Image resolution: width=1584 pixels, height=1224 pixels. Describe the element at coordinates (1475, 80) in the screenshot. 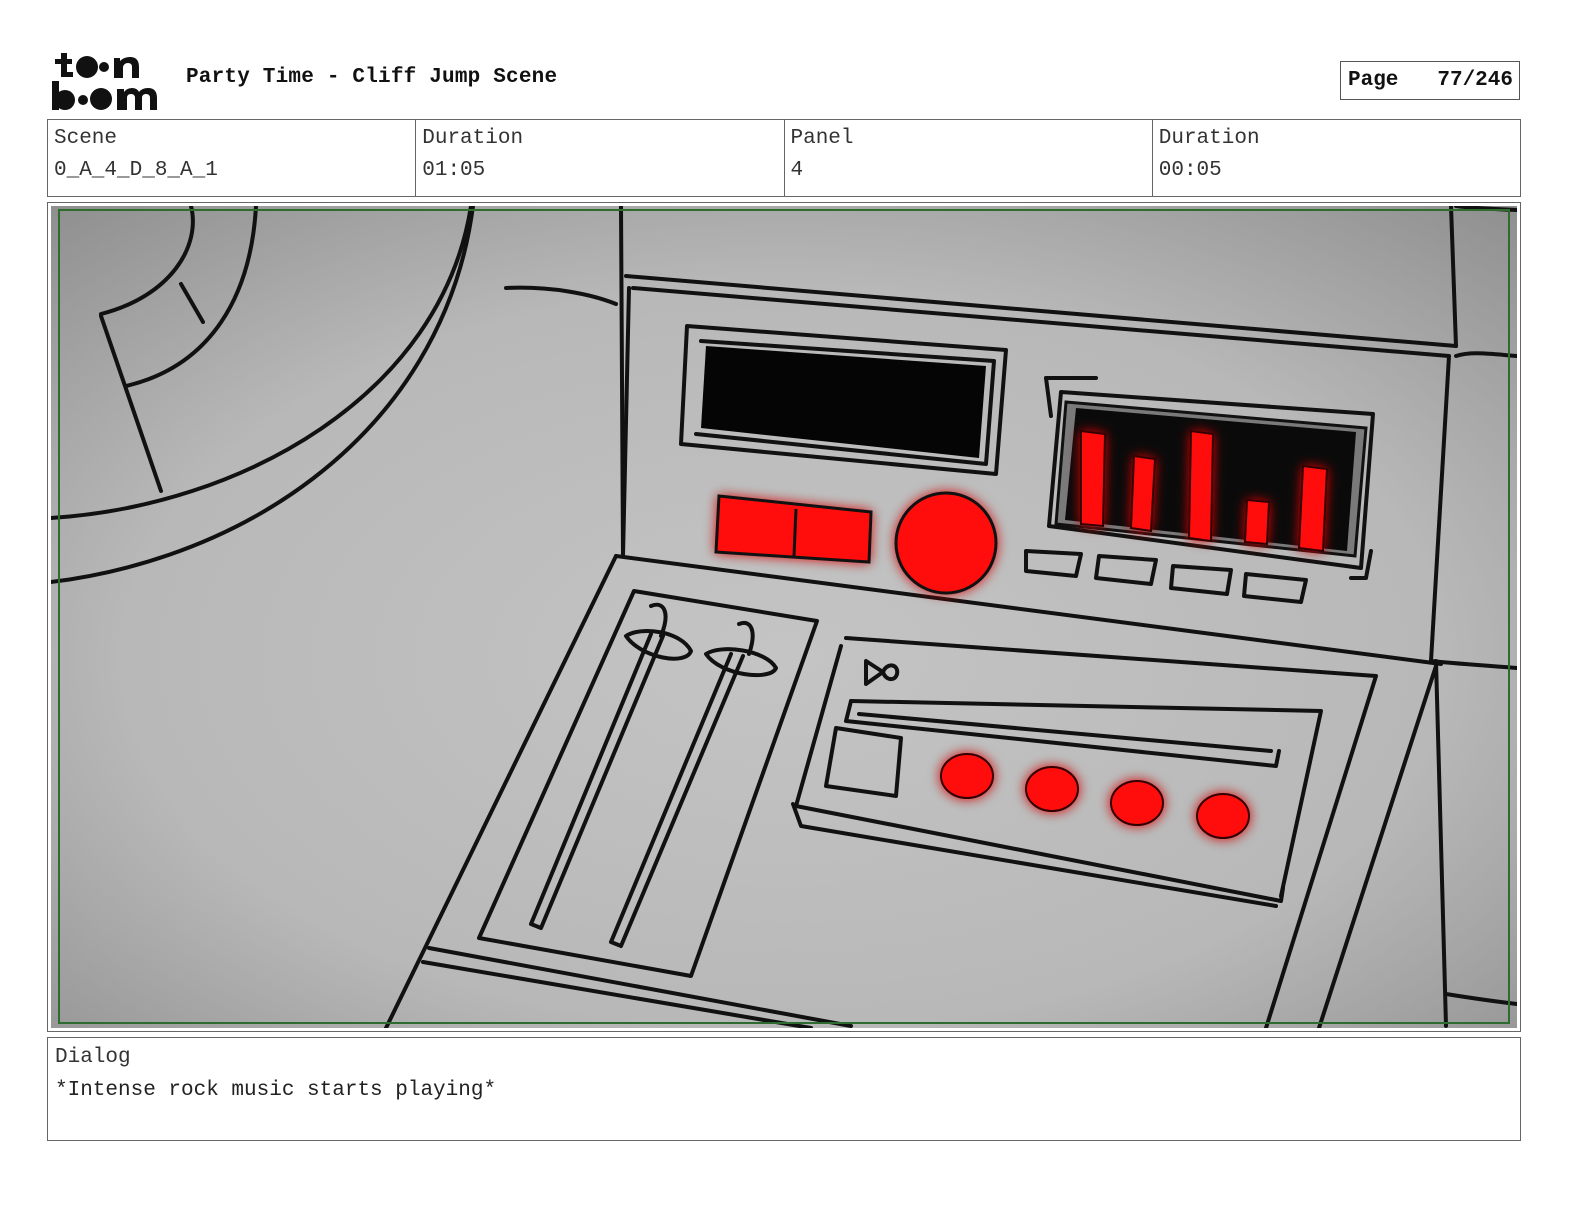

I see `page-value: 77/246` at that location.